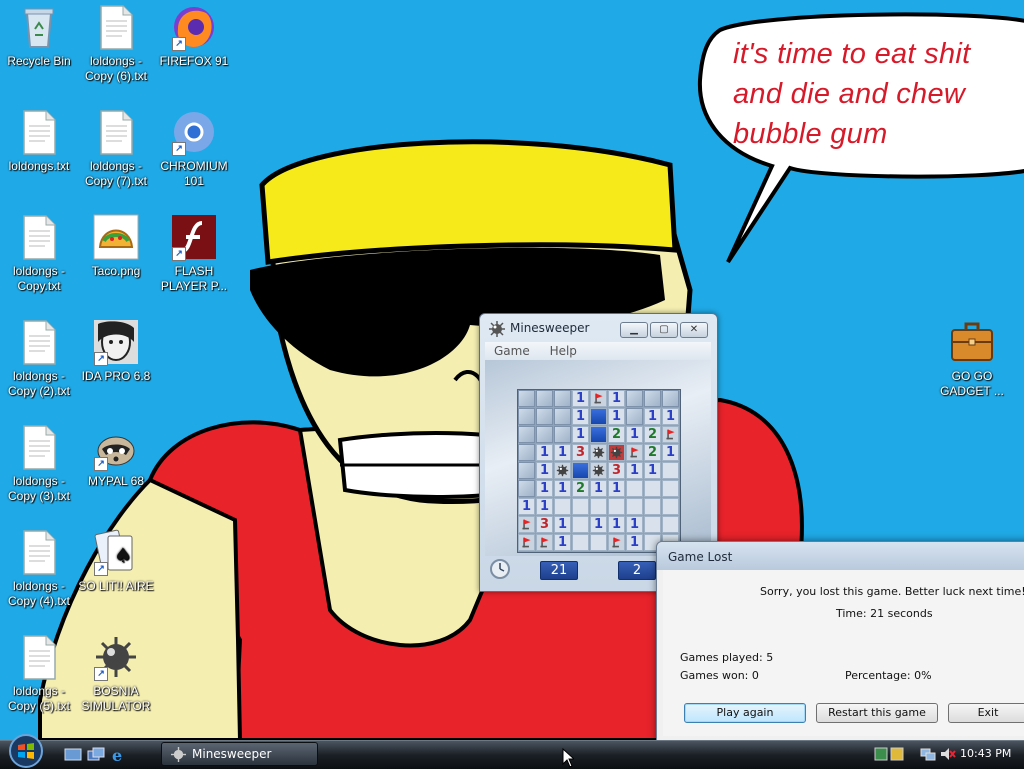  Describe the element at coordinates (664, 330) in the screenshot. I see `maximize-button: ▢` at that location.